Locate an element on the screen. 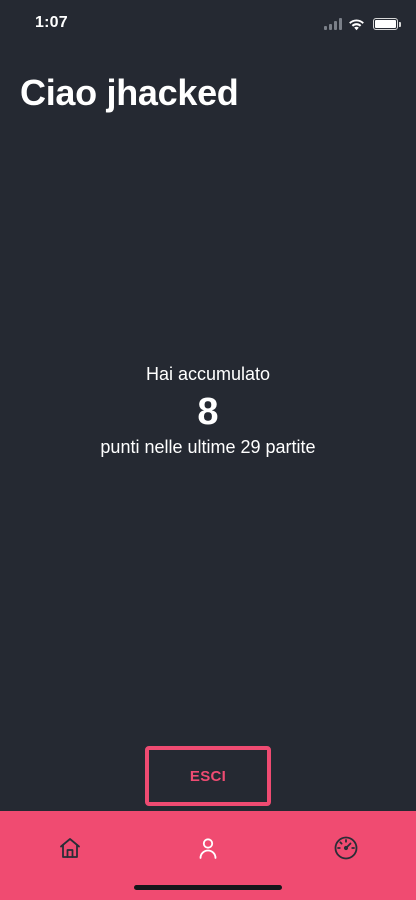  tab-profile is located at coordinates (208, 848).